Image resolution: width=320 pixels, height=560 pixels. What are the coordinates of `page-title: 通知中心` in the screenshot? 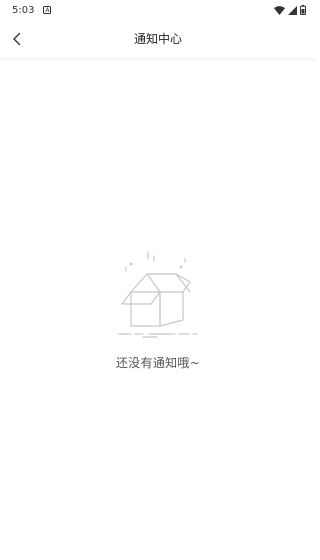 It's located at (157, 39).